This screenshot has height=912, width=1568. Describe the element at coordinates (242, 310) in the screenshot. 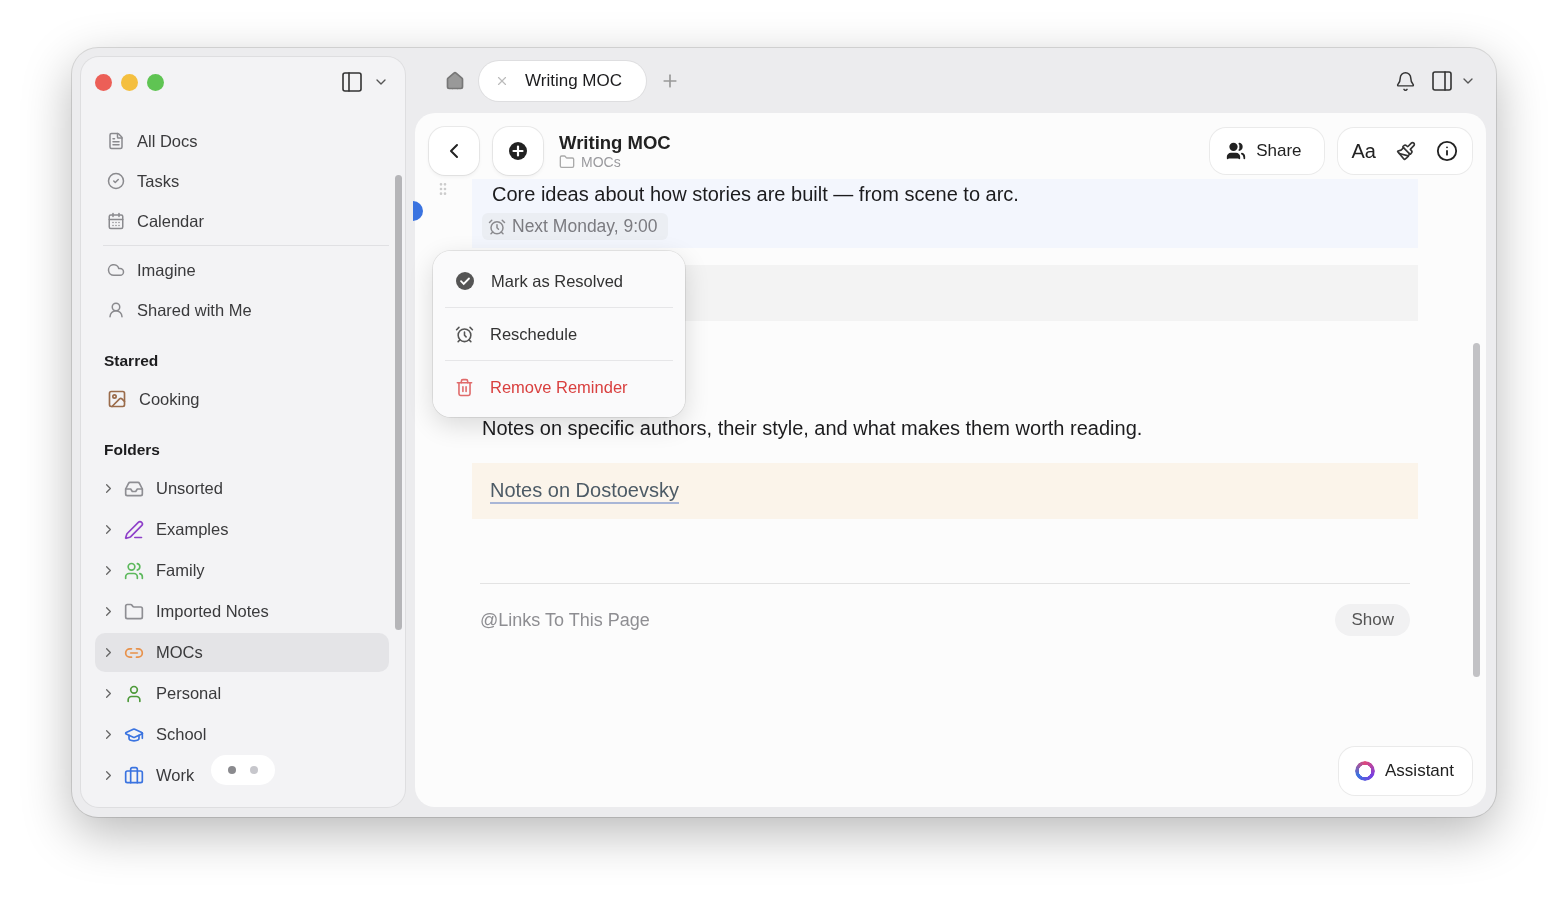

I see `sidebar-item: Shared with Me` at that location.